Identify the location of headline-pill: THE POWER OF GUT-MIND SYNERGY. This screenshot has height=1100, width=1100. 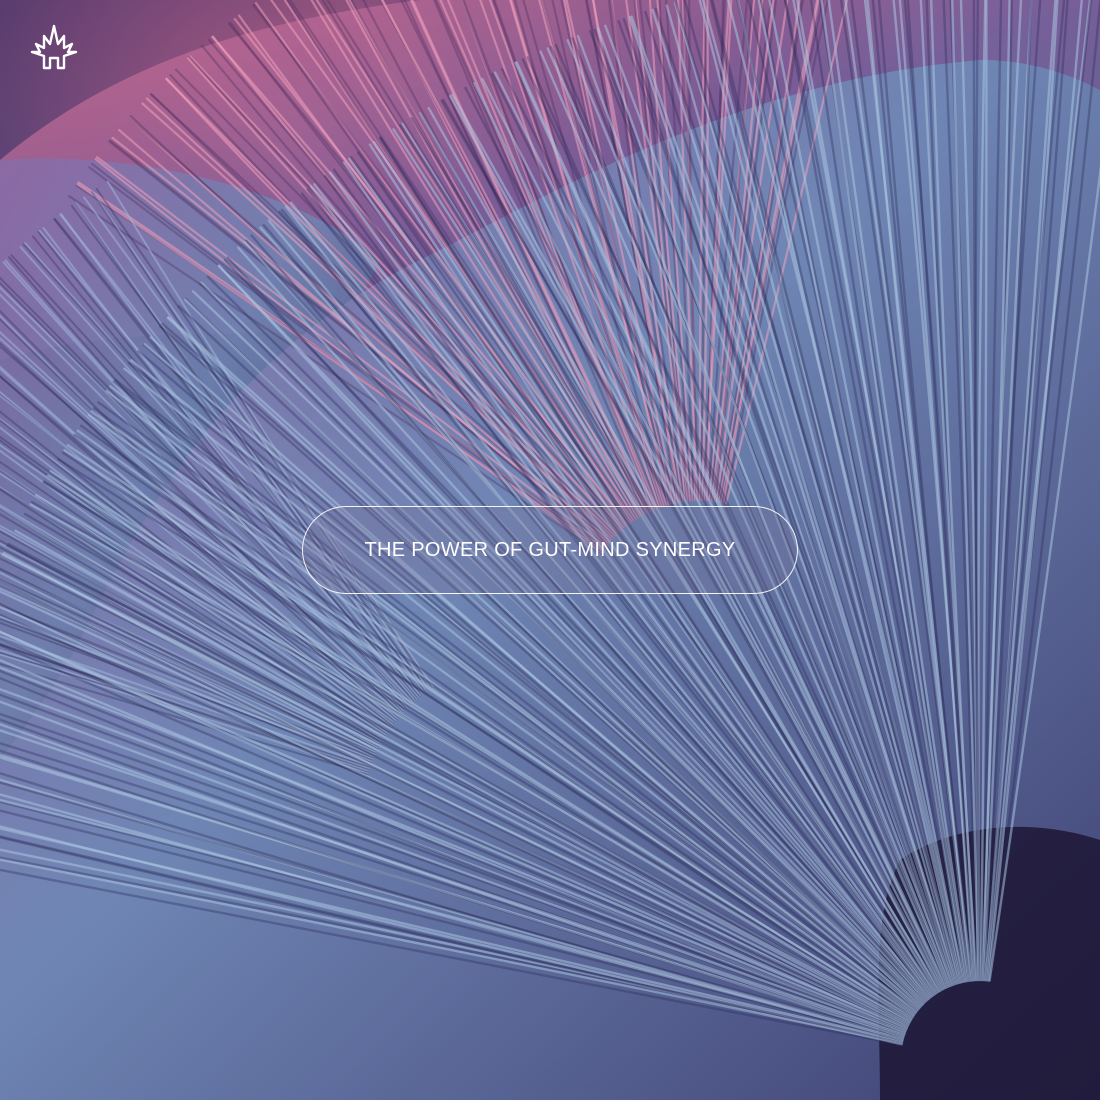
(550, 550).